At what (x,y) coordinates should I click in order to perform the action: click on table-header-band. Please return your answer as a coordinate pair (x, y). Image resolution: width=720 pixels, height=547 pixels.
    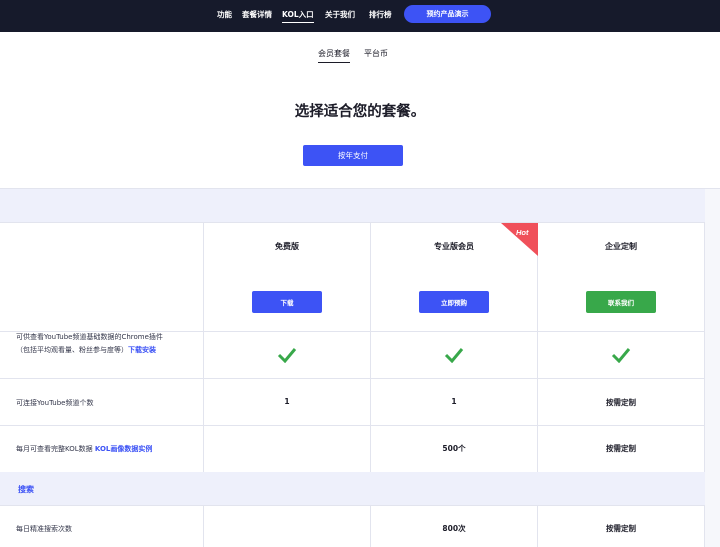
    Looking at the image, I should click on (352, 206).